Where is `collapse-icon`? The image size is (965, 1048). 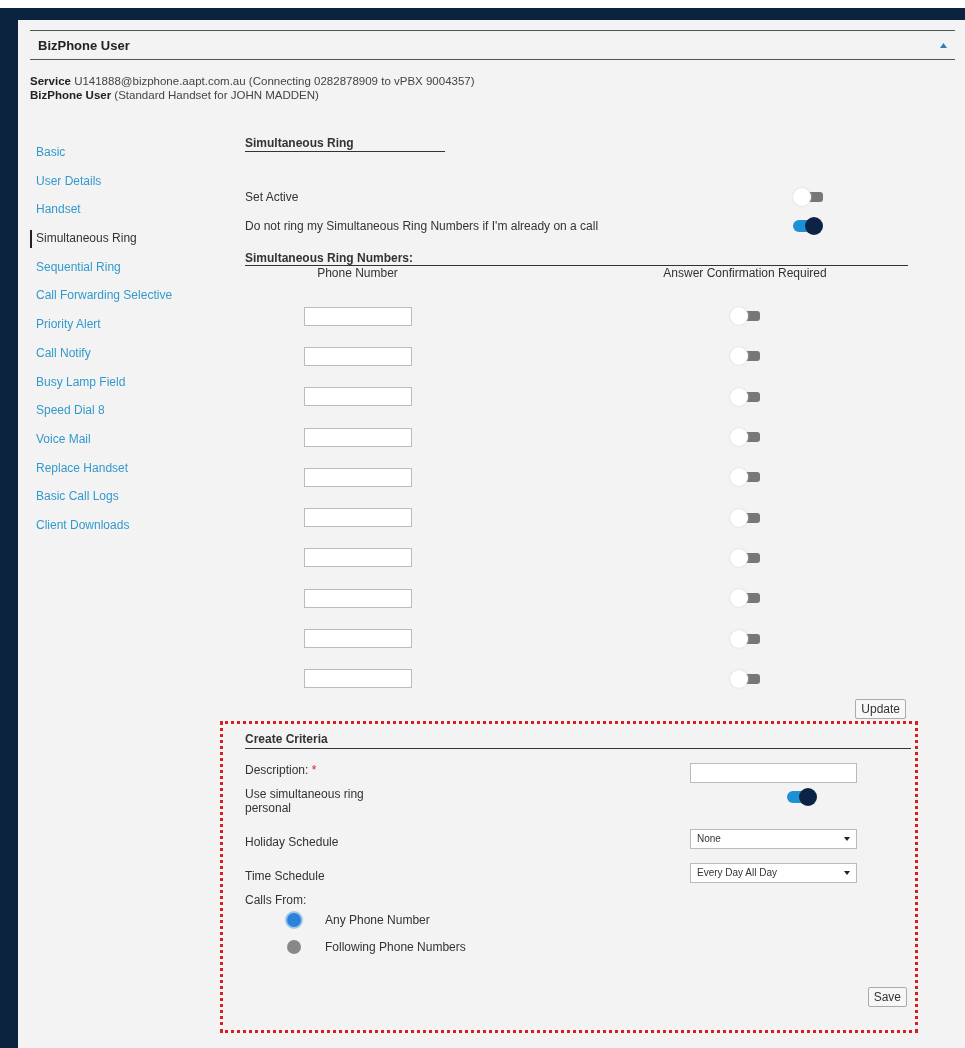
collapse-icon is located at coordinates (943, 45).